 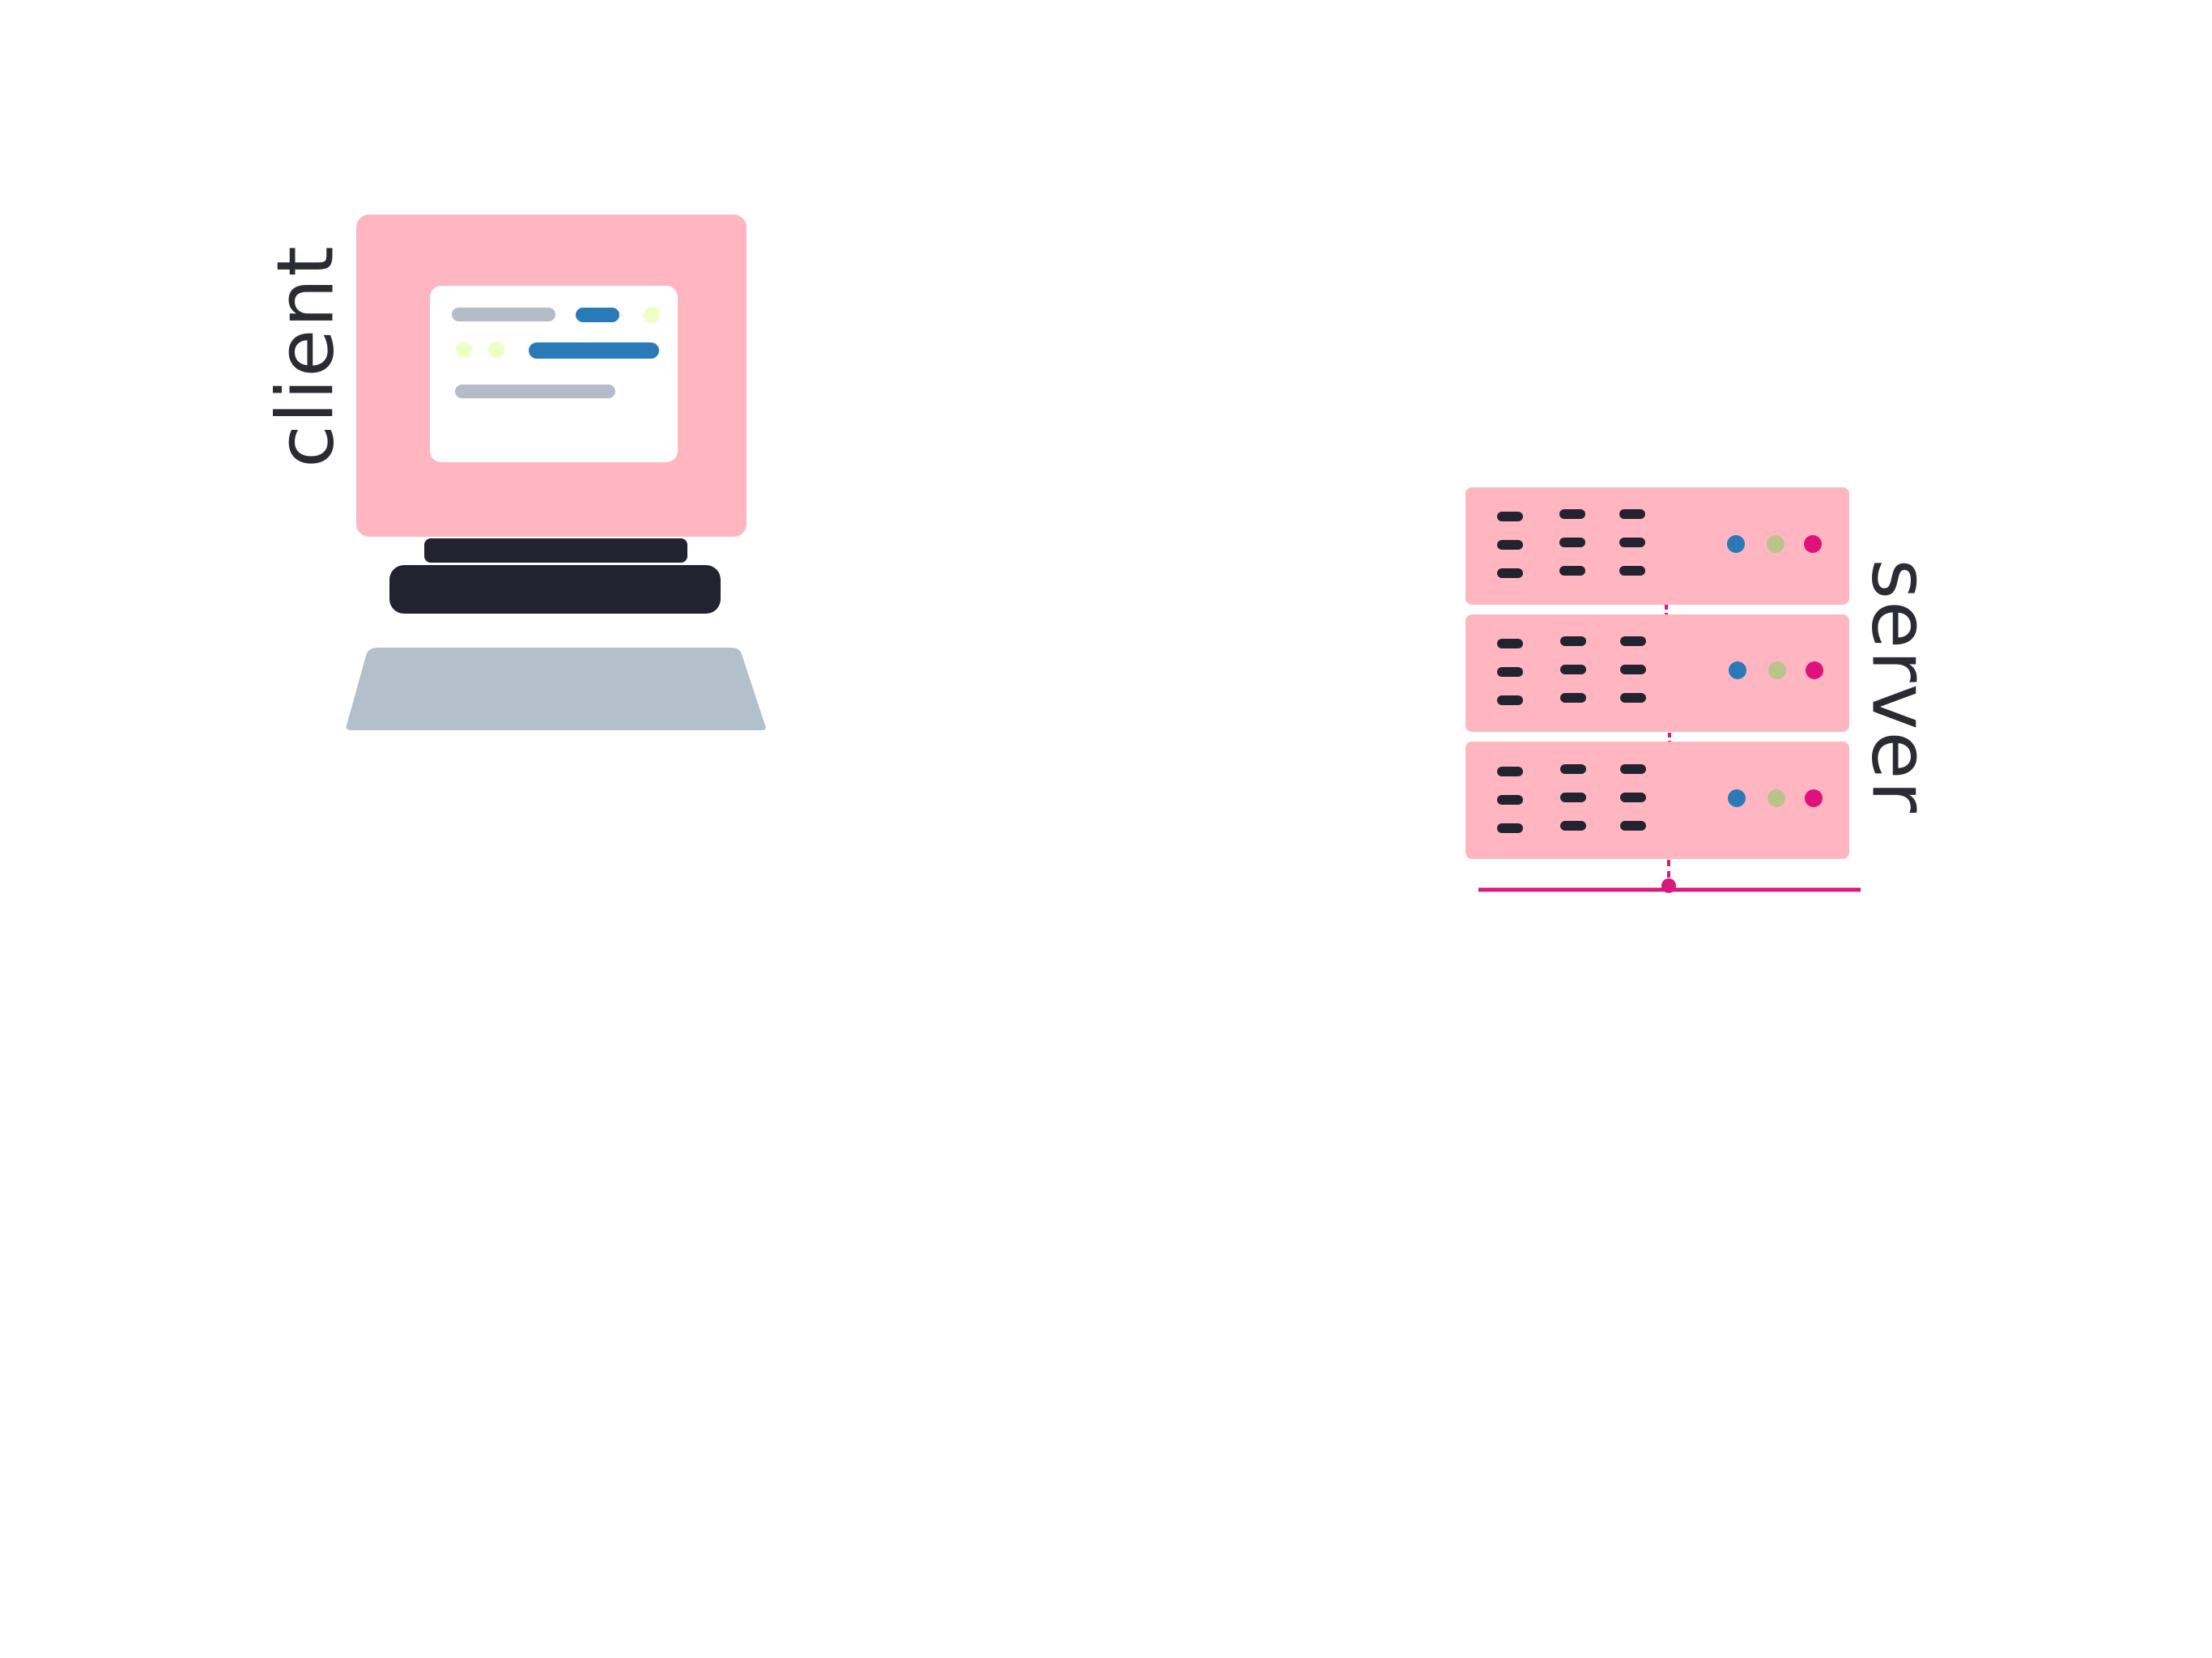 I want to click on keyboard, so click(x=556, y=689).